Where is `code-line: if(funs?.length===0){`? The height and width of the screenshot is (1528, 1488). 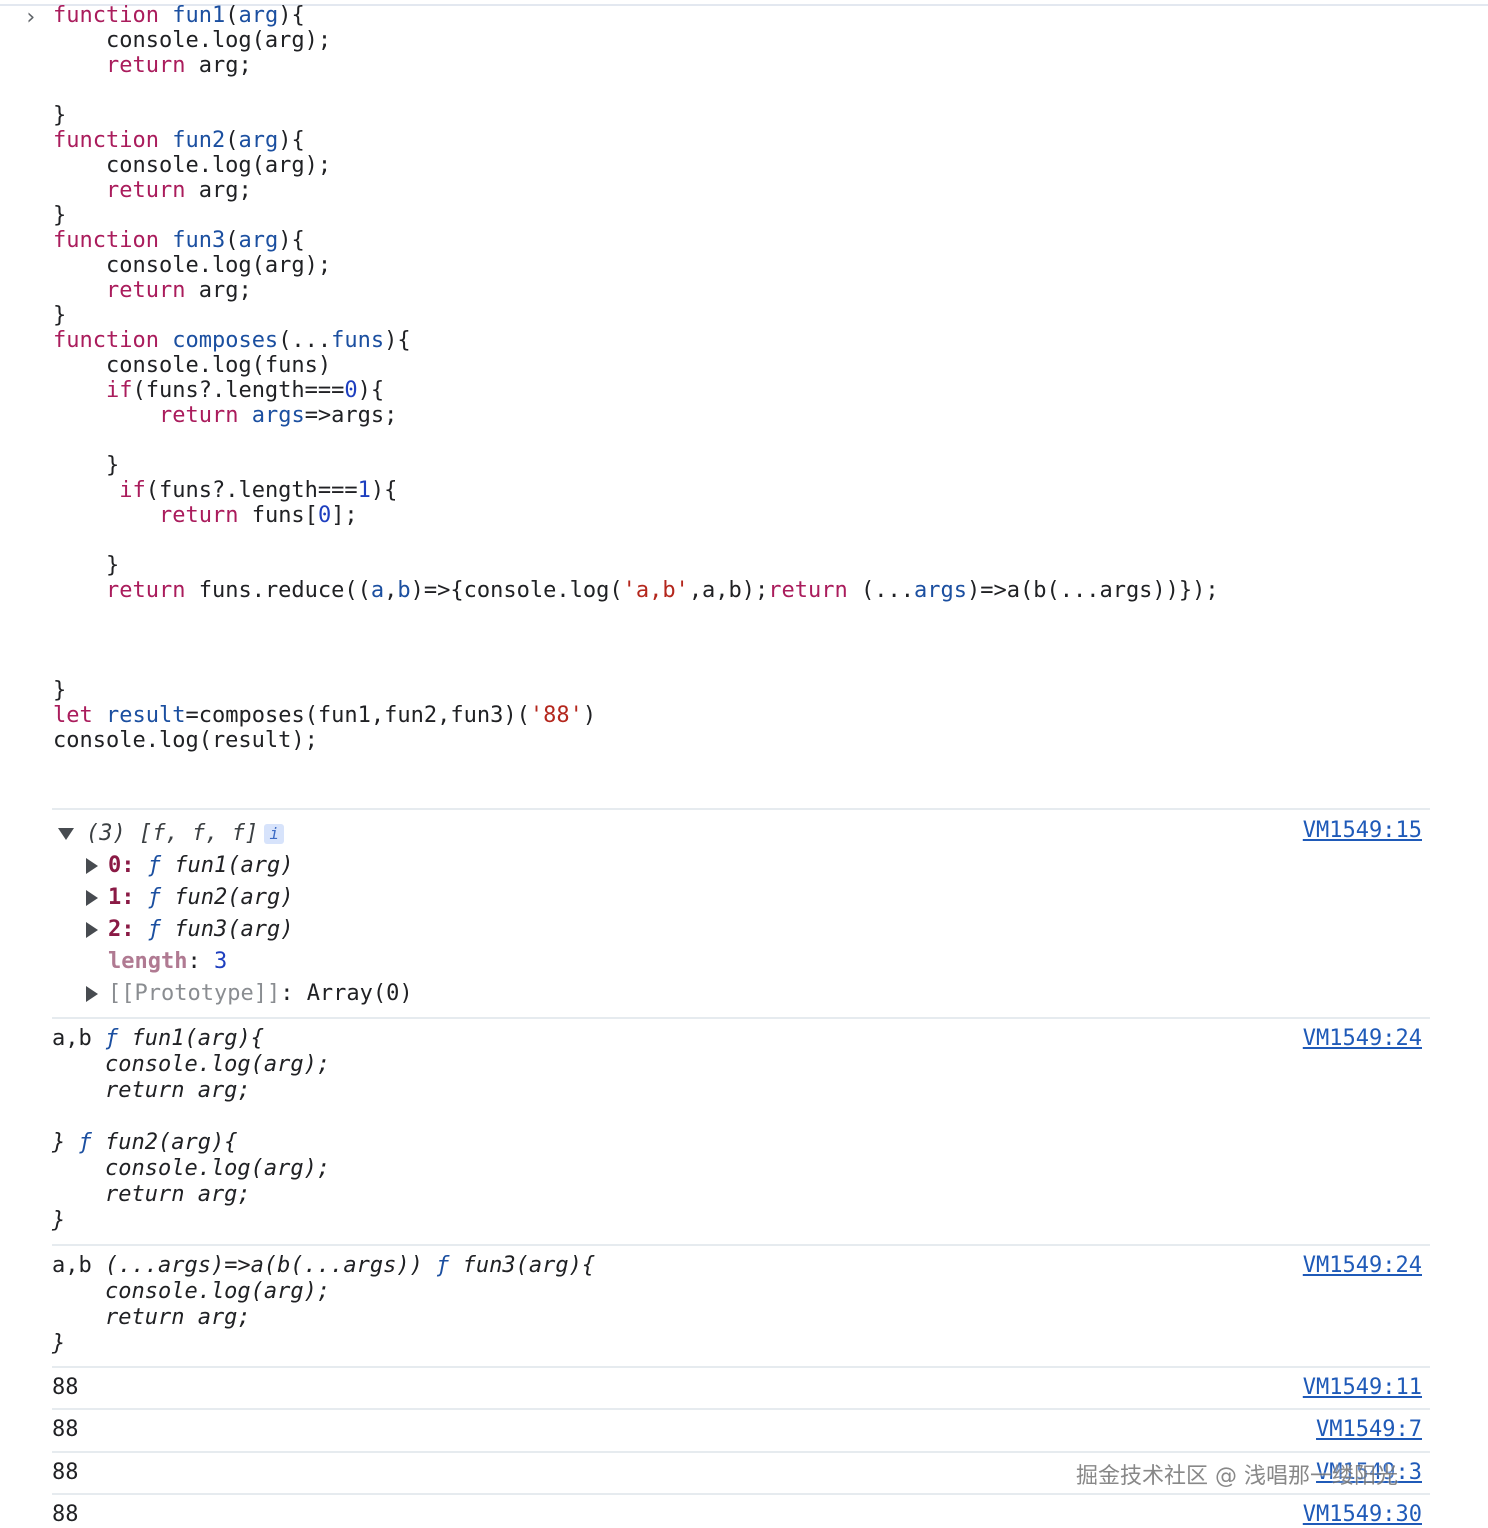
code-line: if(funs?.length===0){ is located at coordinates (245, 390).